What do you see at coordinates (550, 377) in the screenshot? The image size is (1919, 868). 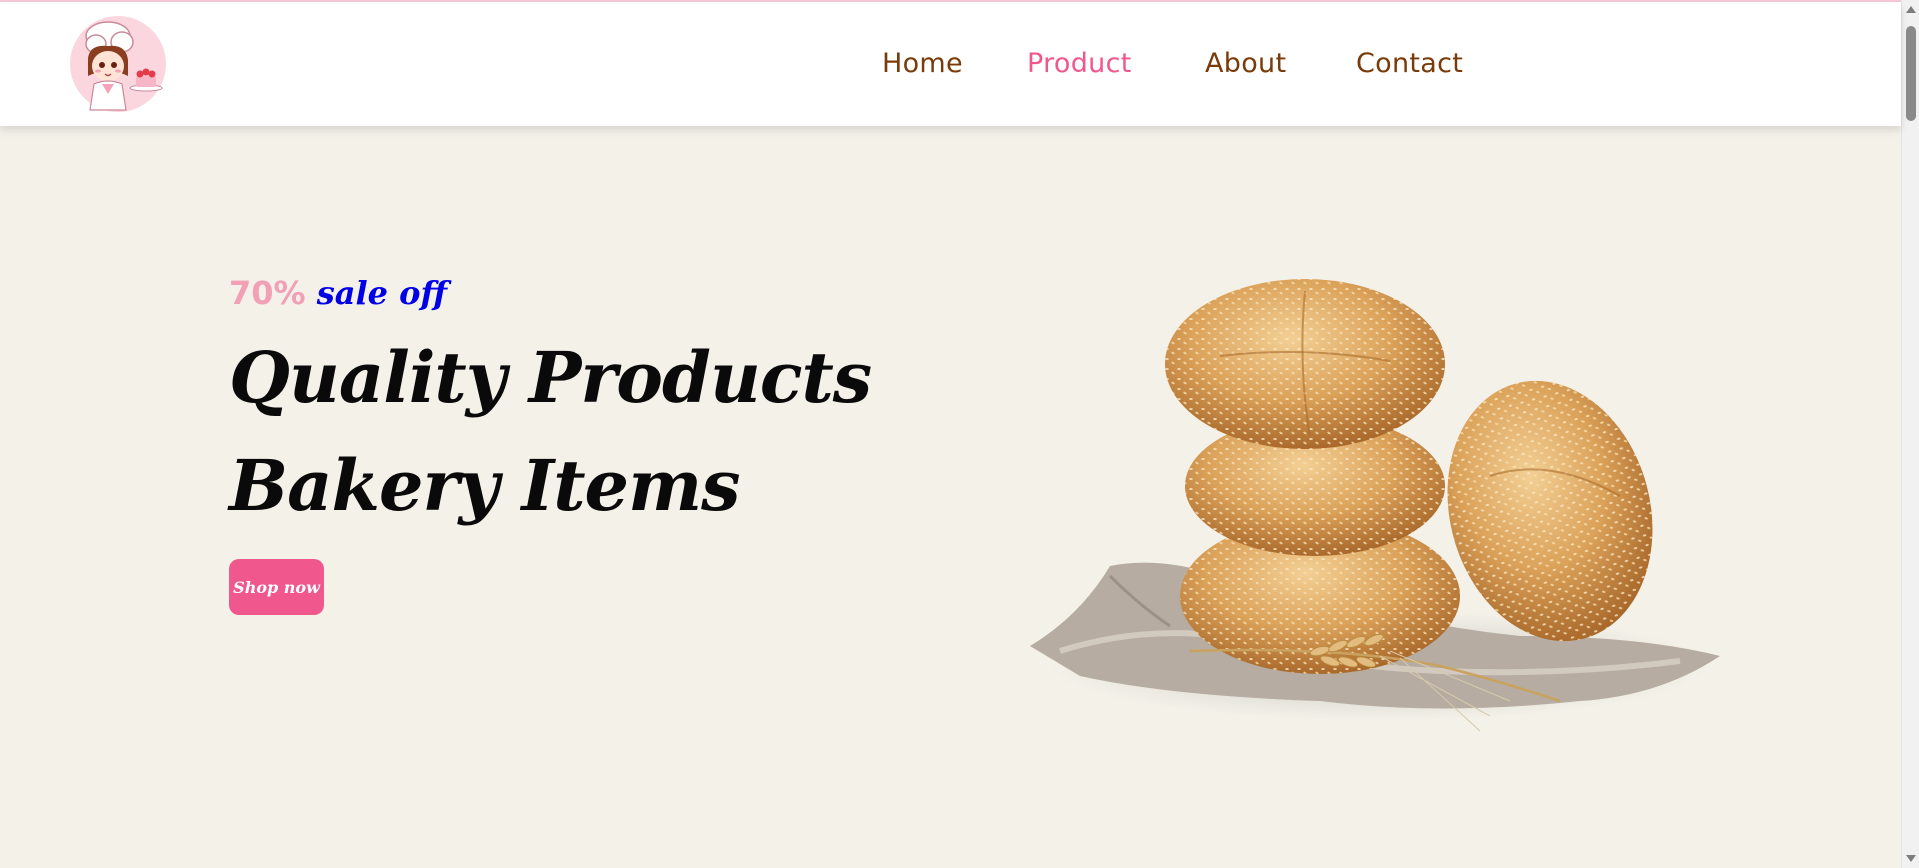 I see `headline-line-1: Quality Products` at bounding box center [550, 377].